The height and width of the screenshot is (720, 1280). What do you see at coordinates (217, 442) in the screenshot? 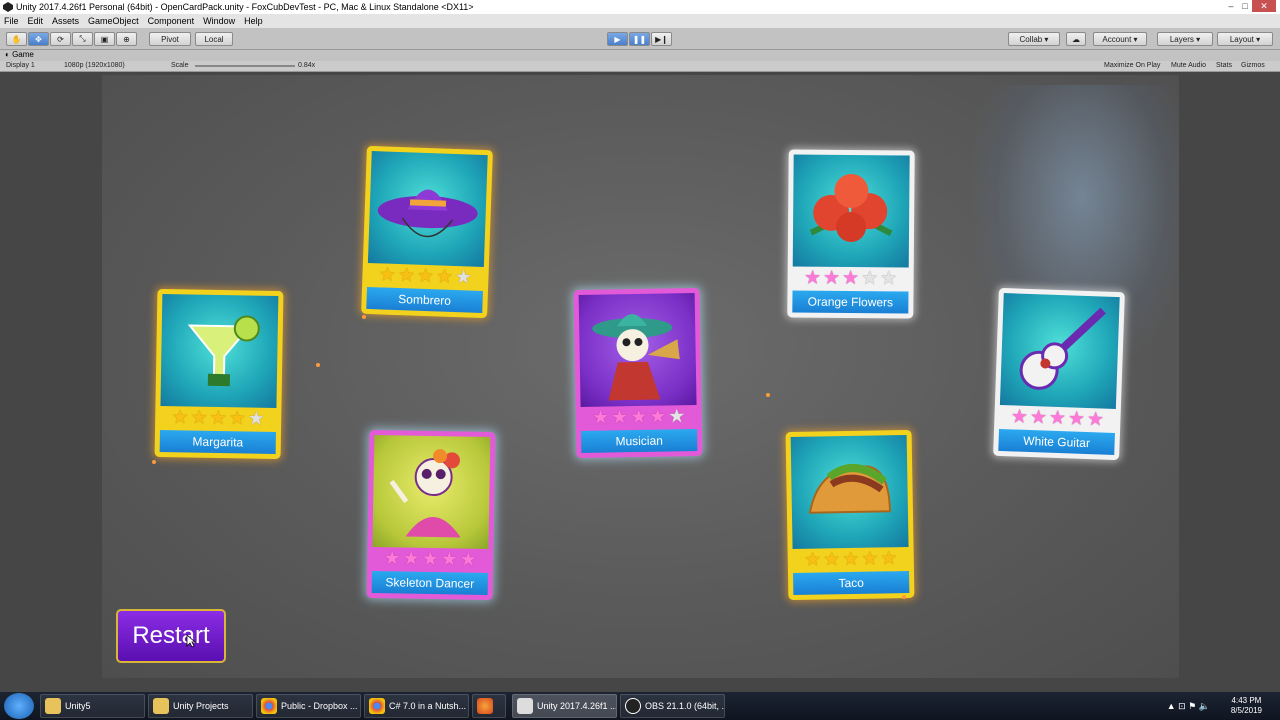
I see `card-name: Margarita` at bounding box center [217, 442].